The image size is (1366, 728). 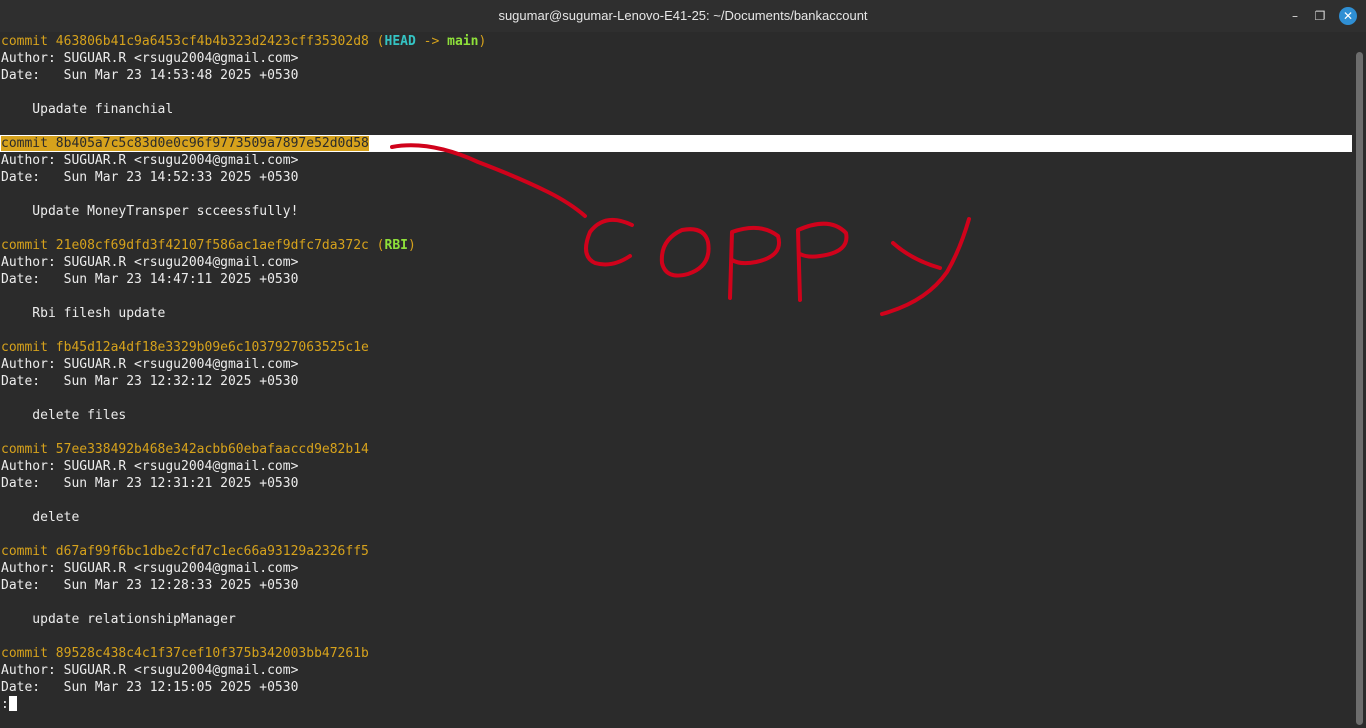 What do you see at coordinates (400, 41) in the screenshot?
I see `head-ref: HEAD` at bounding box center [400, 41].